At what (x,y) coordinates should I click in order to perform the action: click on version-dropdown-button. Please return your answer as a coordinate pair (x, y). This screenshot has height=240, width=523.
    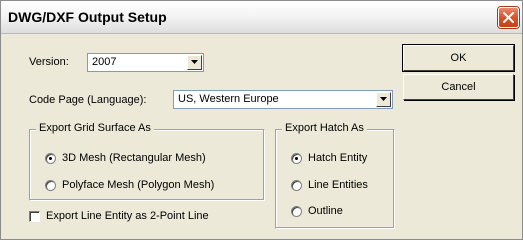
    Looking at the image, I should click on (194, 62).